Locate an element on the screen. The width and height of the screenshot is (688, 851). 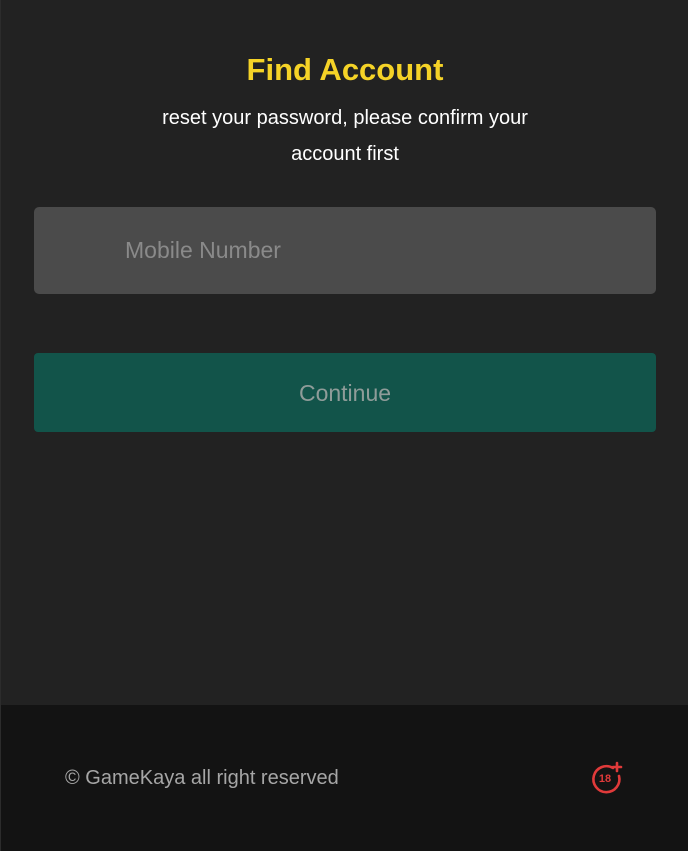
age-18-plus-icon: 18 is located at coordinates (607, 777).